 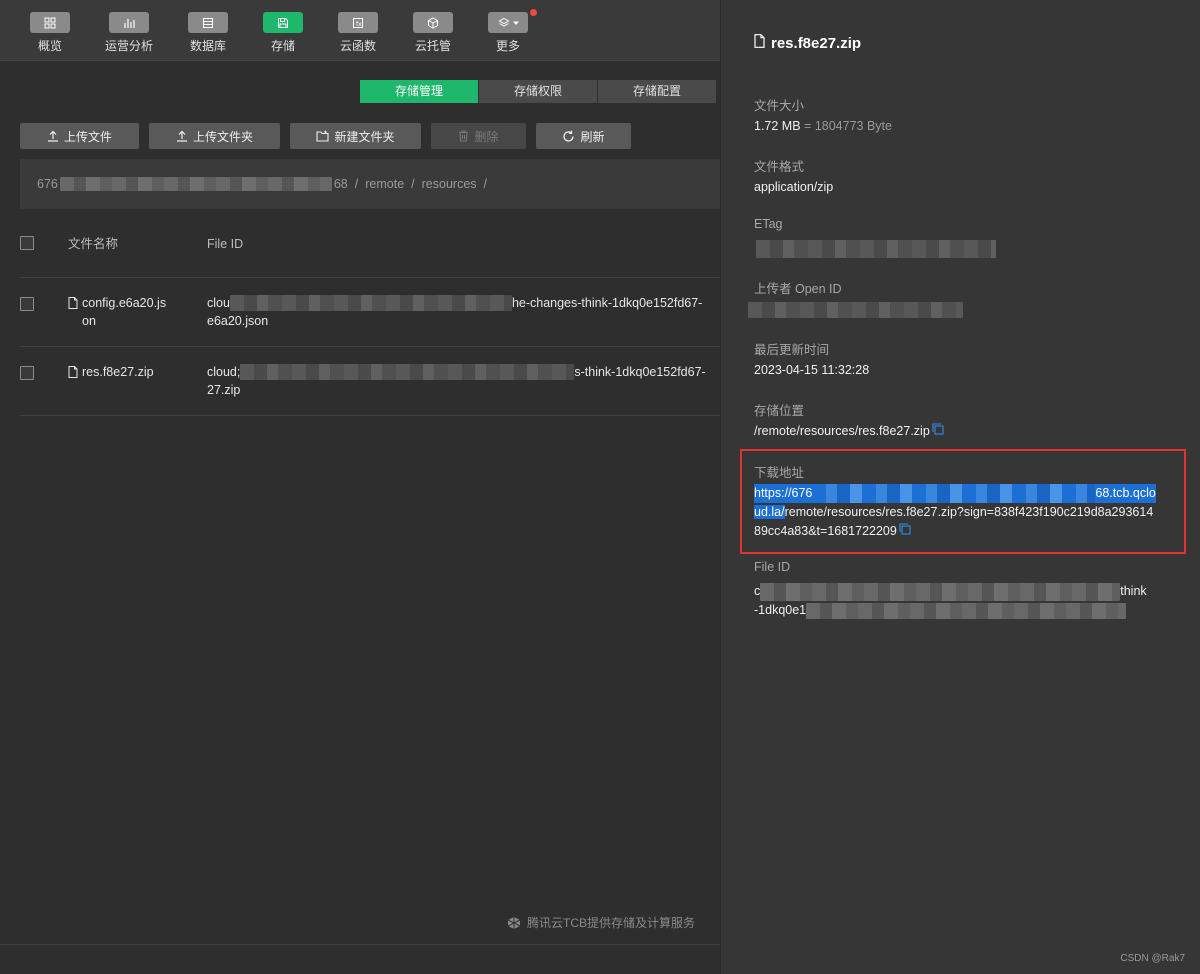 I want to click on download-url-part: 89cc4a83&t=1681722209, so click(x=825, y=531).